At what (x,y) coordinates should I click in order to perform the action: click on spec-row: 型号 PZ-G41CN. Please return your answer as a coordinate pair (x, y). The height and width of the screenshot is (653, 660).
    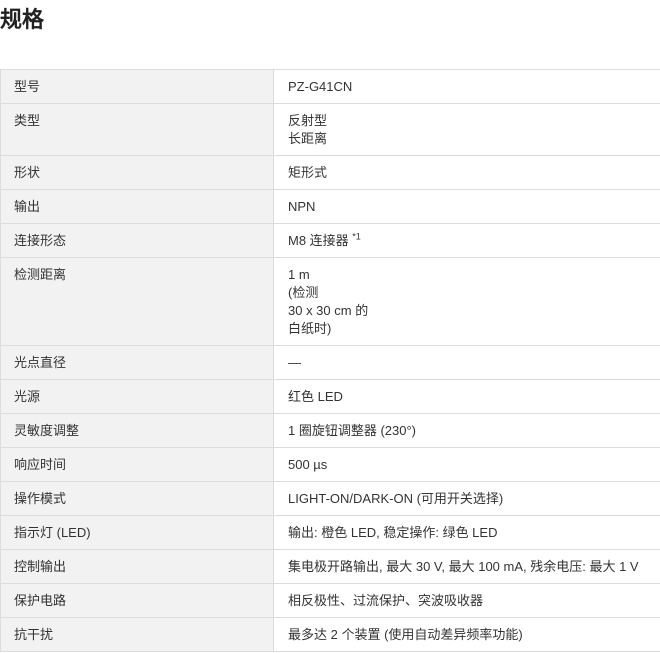
    Looking at the image, I should click on (330, 86).